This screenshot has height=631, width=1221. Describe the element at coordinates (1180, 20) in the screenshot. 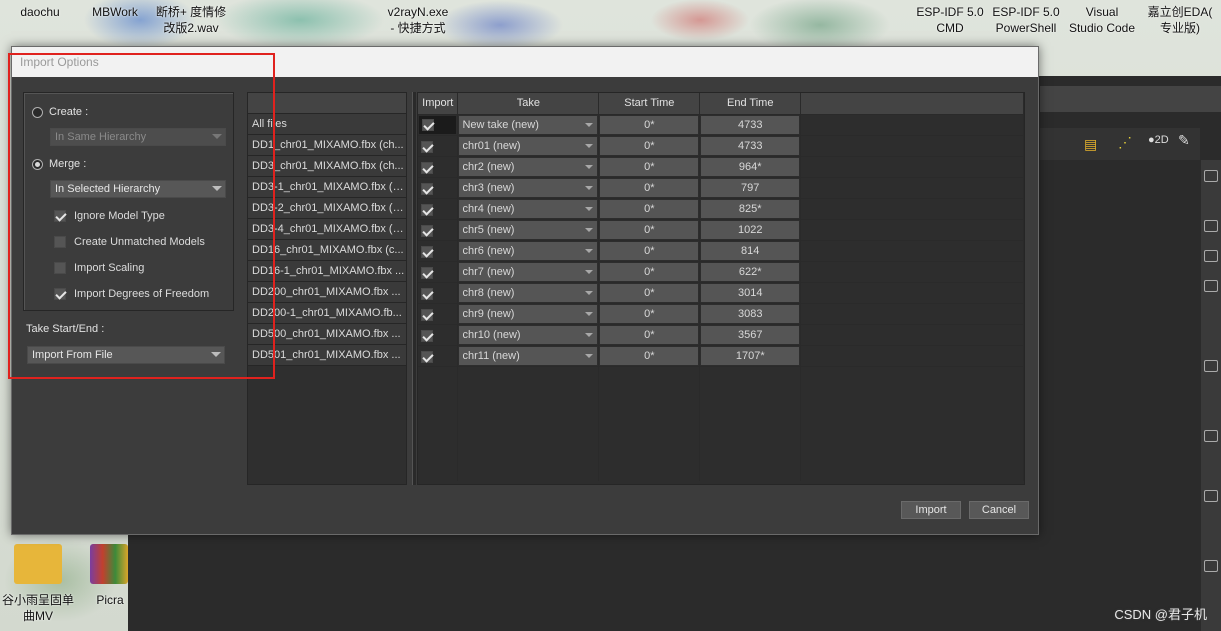

I see `desktop-icon-eda: 嘉立创EDA( 专业版)` at that location.